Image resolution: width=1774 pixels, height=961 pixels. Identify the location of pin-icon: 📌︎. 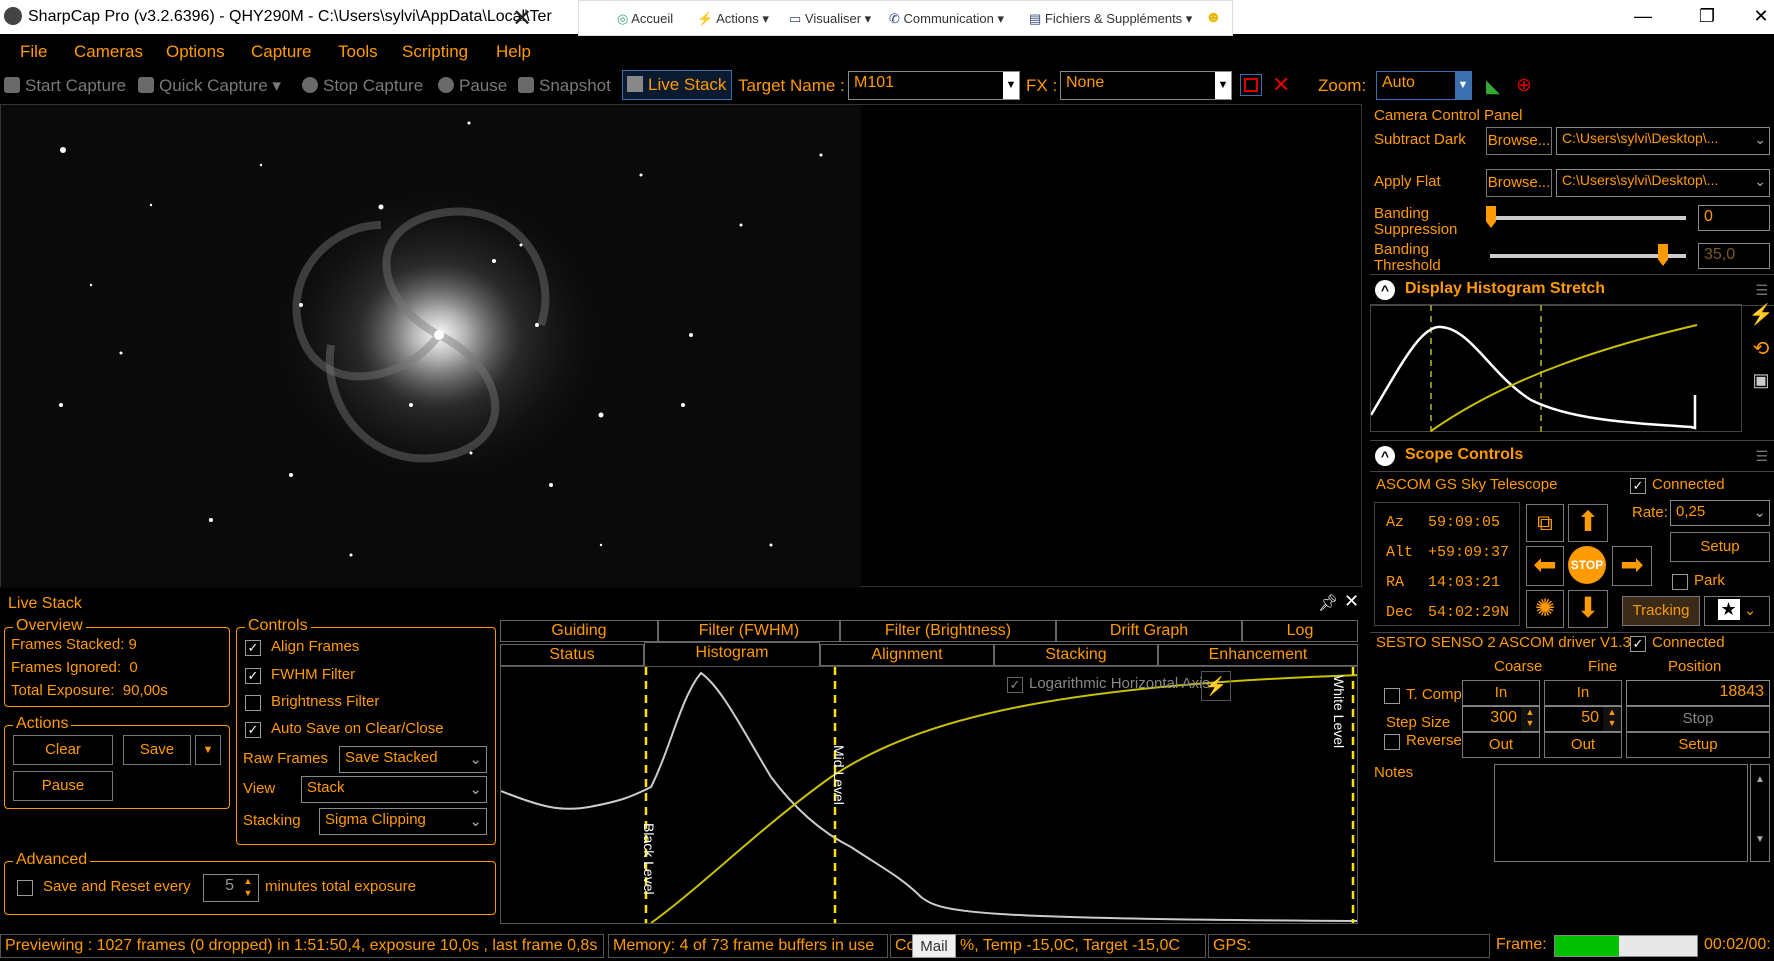
(1328, 603).